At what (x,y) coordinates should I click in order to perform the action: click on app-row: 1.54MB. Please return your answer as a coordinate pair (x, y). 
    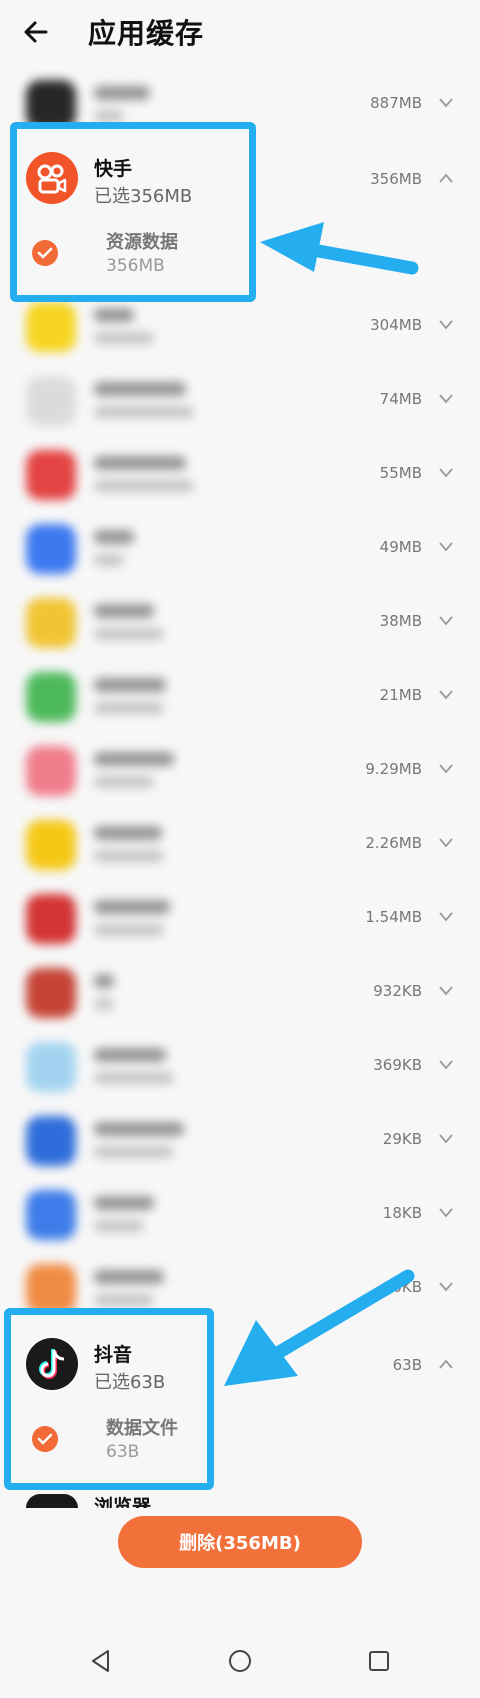
    Looking at the image, I should click on (240, 919).